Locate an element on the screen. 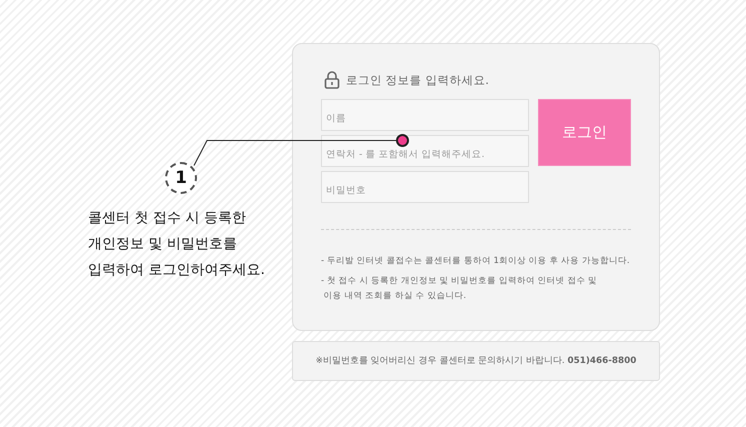  login-title: 로그인 정보를 입력하세요. is located at coordinates (417, 80).